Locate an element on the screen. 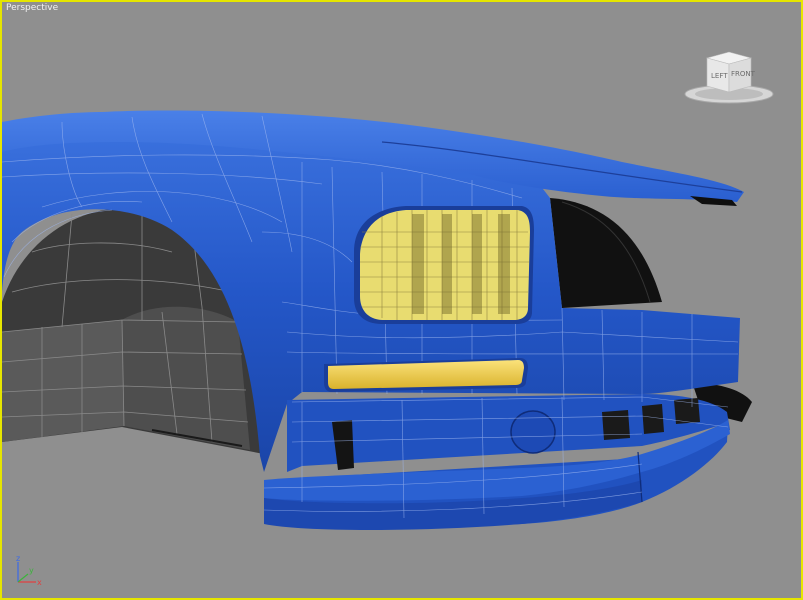  viewcube-front-label: FRONT is located at coordinates (743, 74).